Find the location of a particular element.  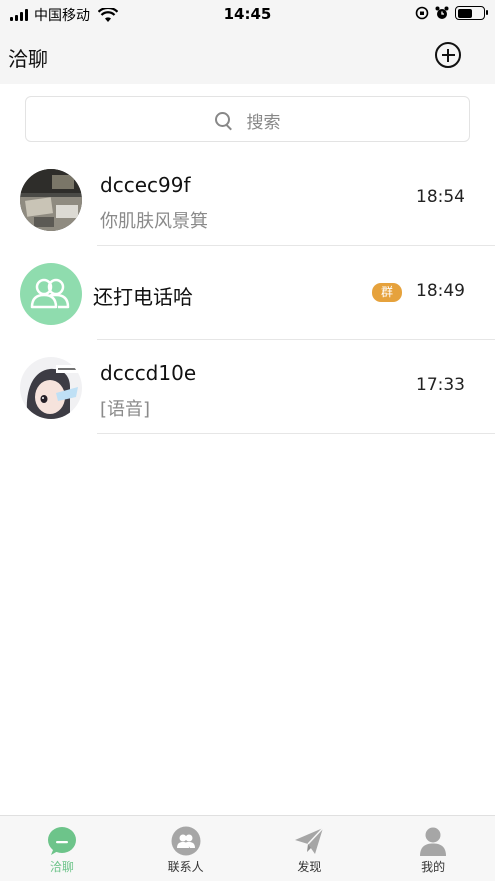

tab-bar: 洽聊 联系人 发现 我的 is located at coordinates (247, 848).